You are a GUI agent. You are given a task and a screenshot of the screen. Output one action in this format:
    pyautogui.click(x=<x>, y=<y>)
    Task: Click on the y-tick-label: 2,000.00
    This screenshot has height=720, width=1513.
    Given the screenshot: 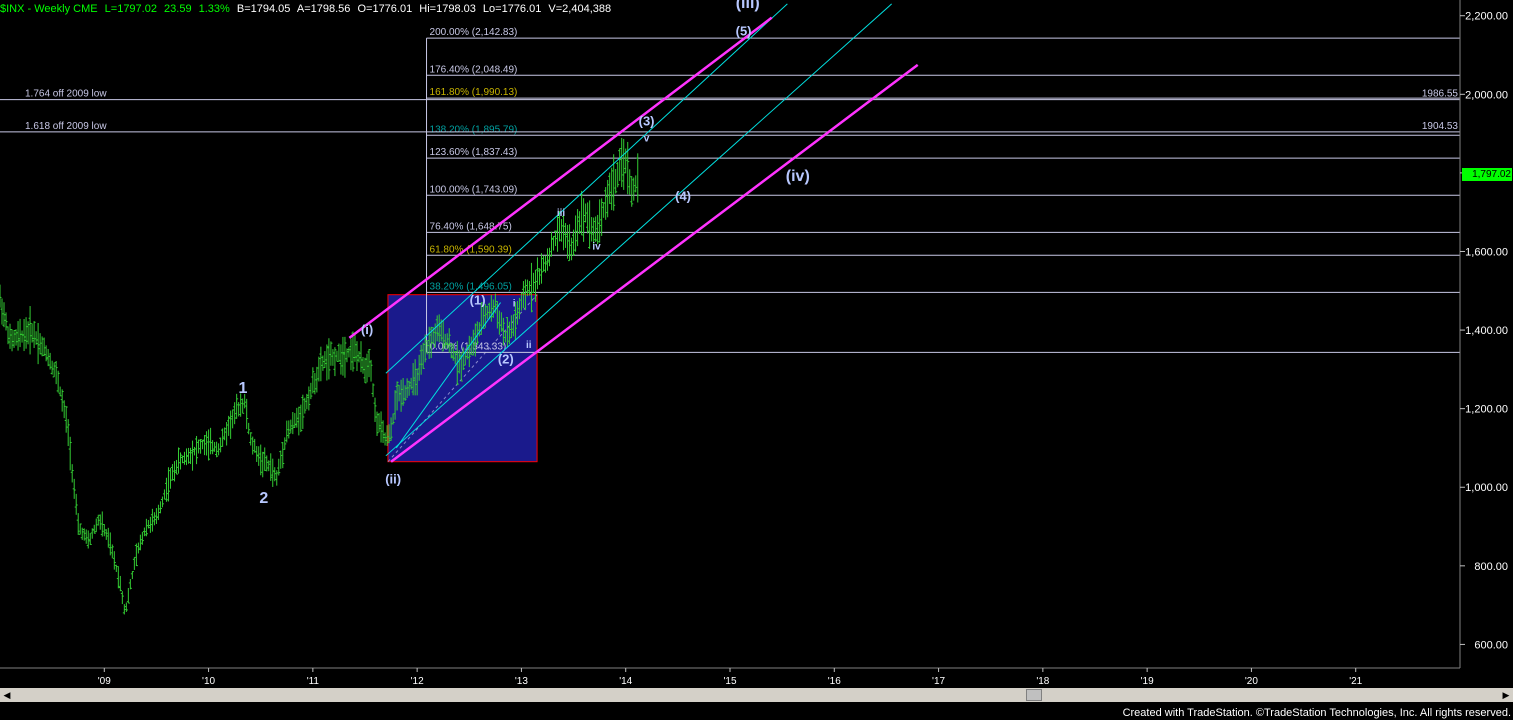 What is the action you would take?
    pyautogui.click(x=1486, y=95)
    